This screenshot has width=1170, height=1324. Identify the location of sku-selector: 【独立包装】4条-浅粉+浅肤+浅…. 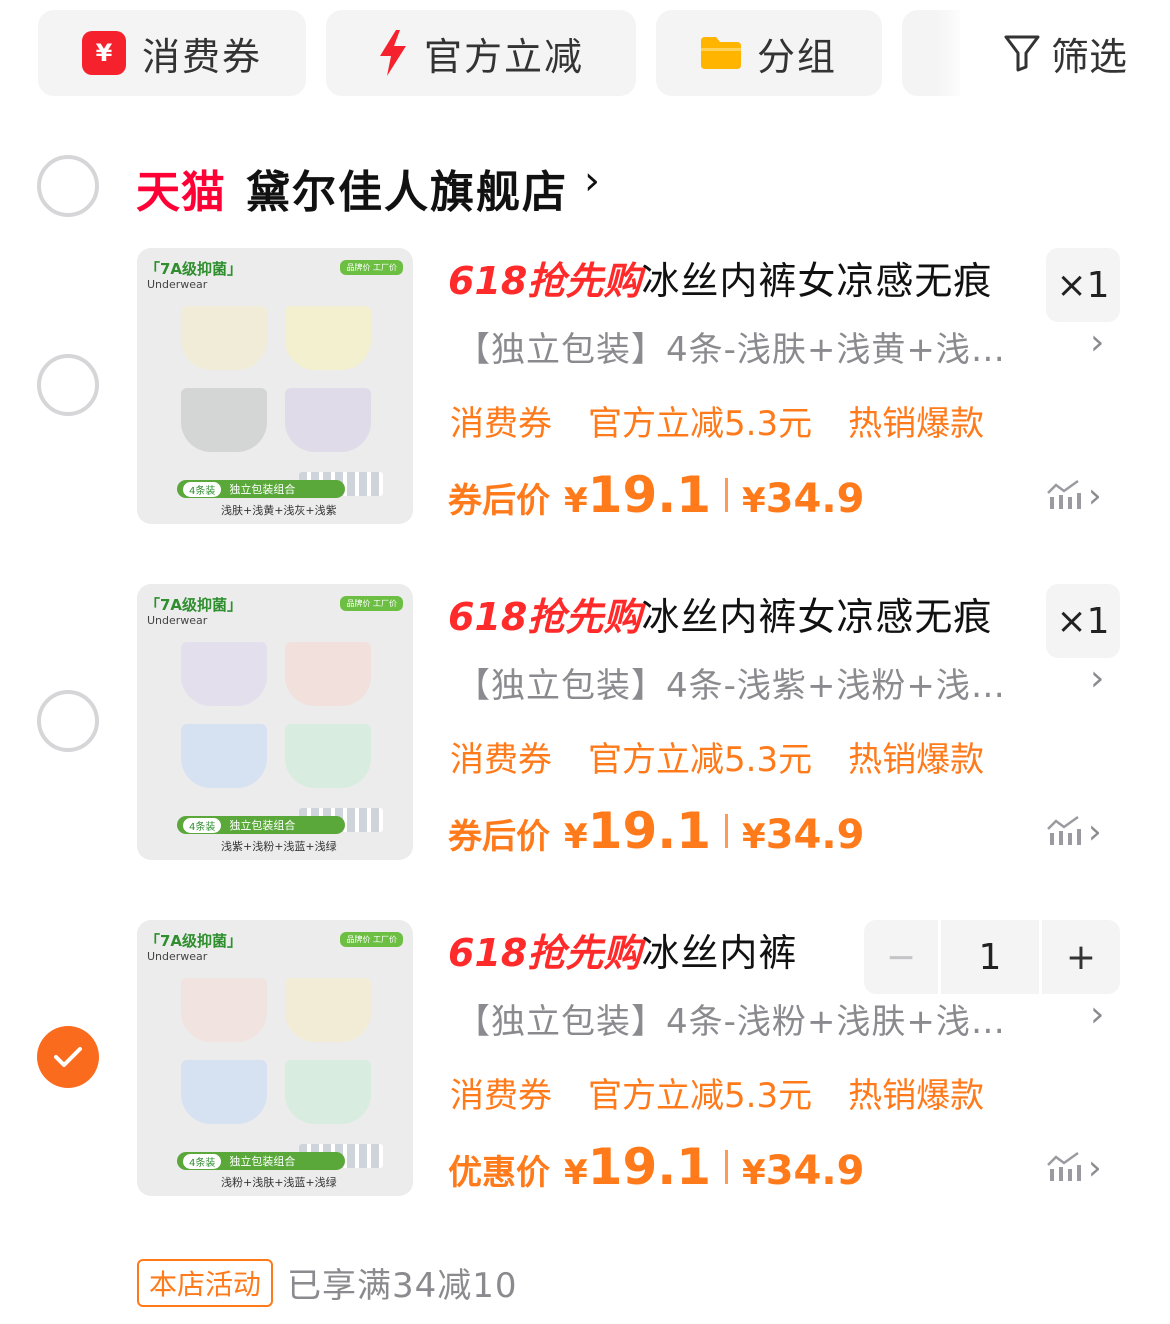
(731, 1018).